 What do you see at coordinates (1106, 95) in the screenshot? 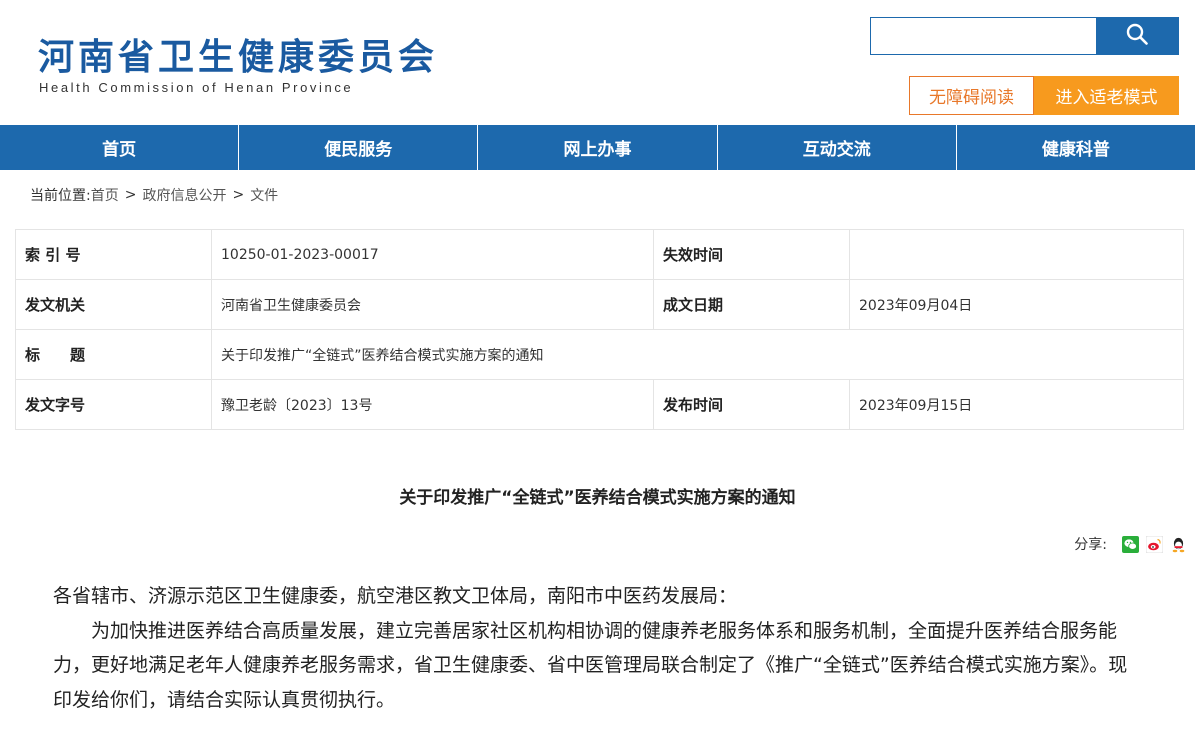
I see `elder-mode-button: 进入适老模式` at bounding box center [1106, 95].